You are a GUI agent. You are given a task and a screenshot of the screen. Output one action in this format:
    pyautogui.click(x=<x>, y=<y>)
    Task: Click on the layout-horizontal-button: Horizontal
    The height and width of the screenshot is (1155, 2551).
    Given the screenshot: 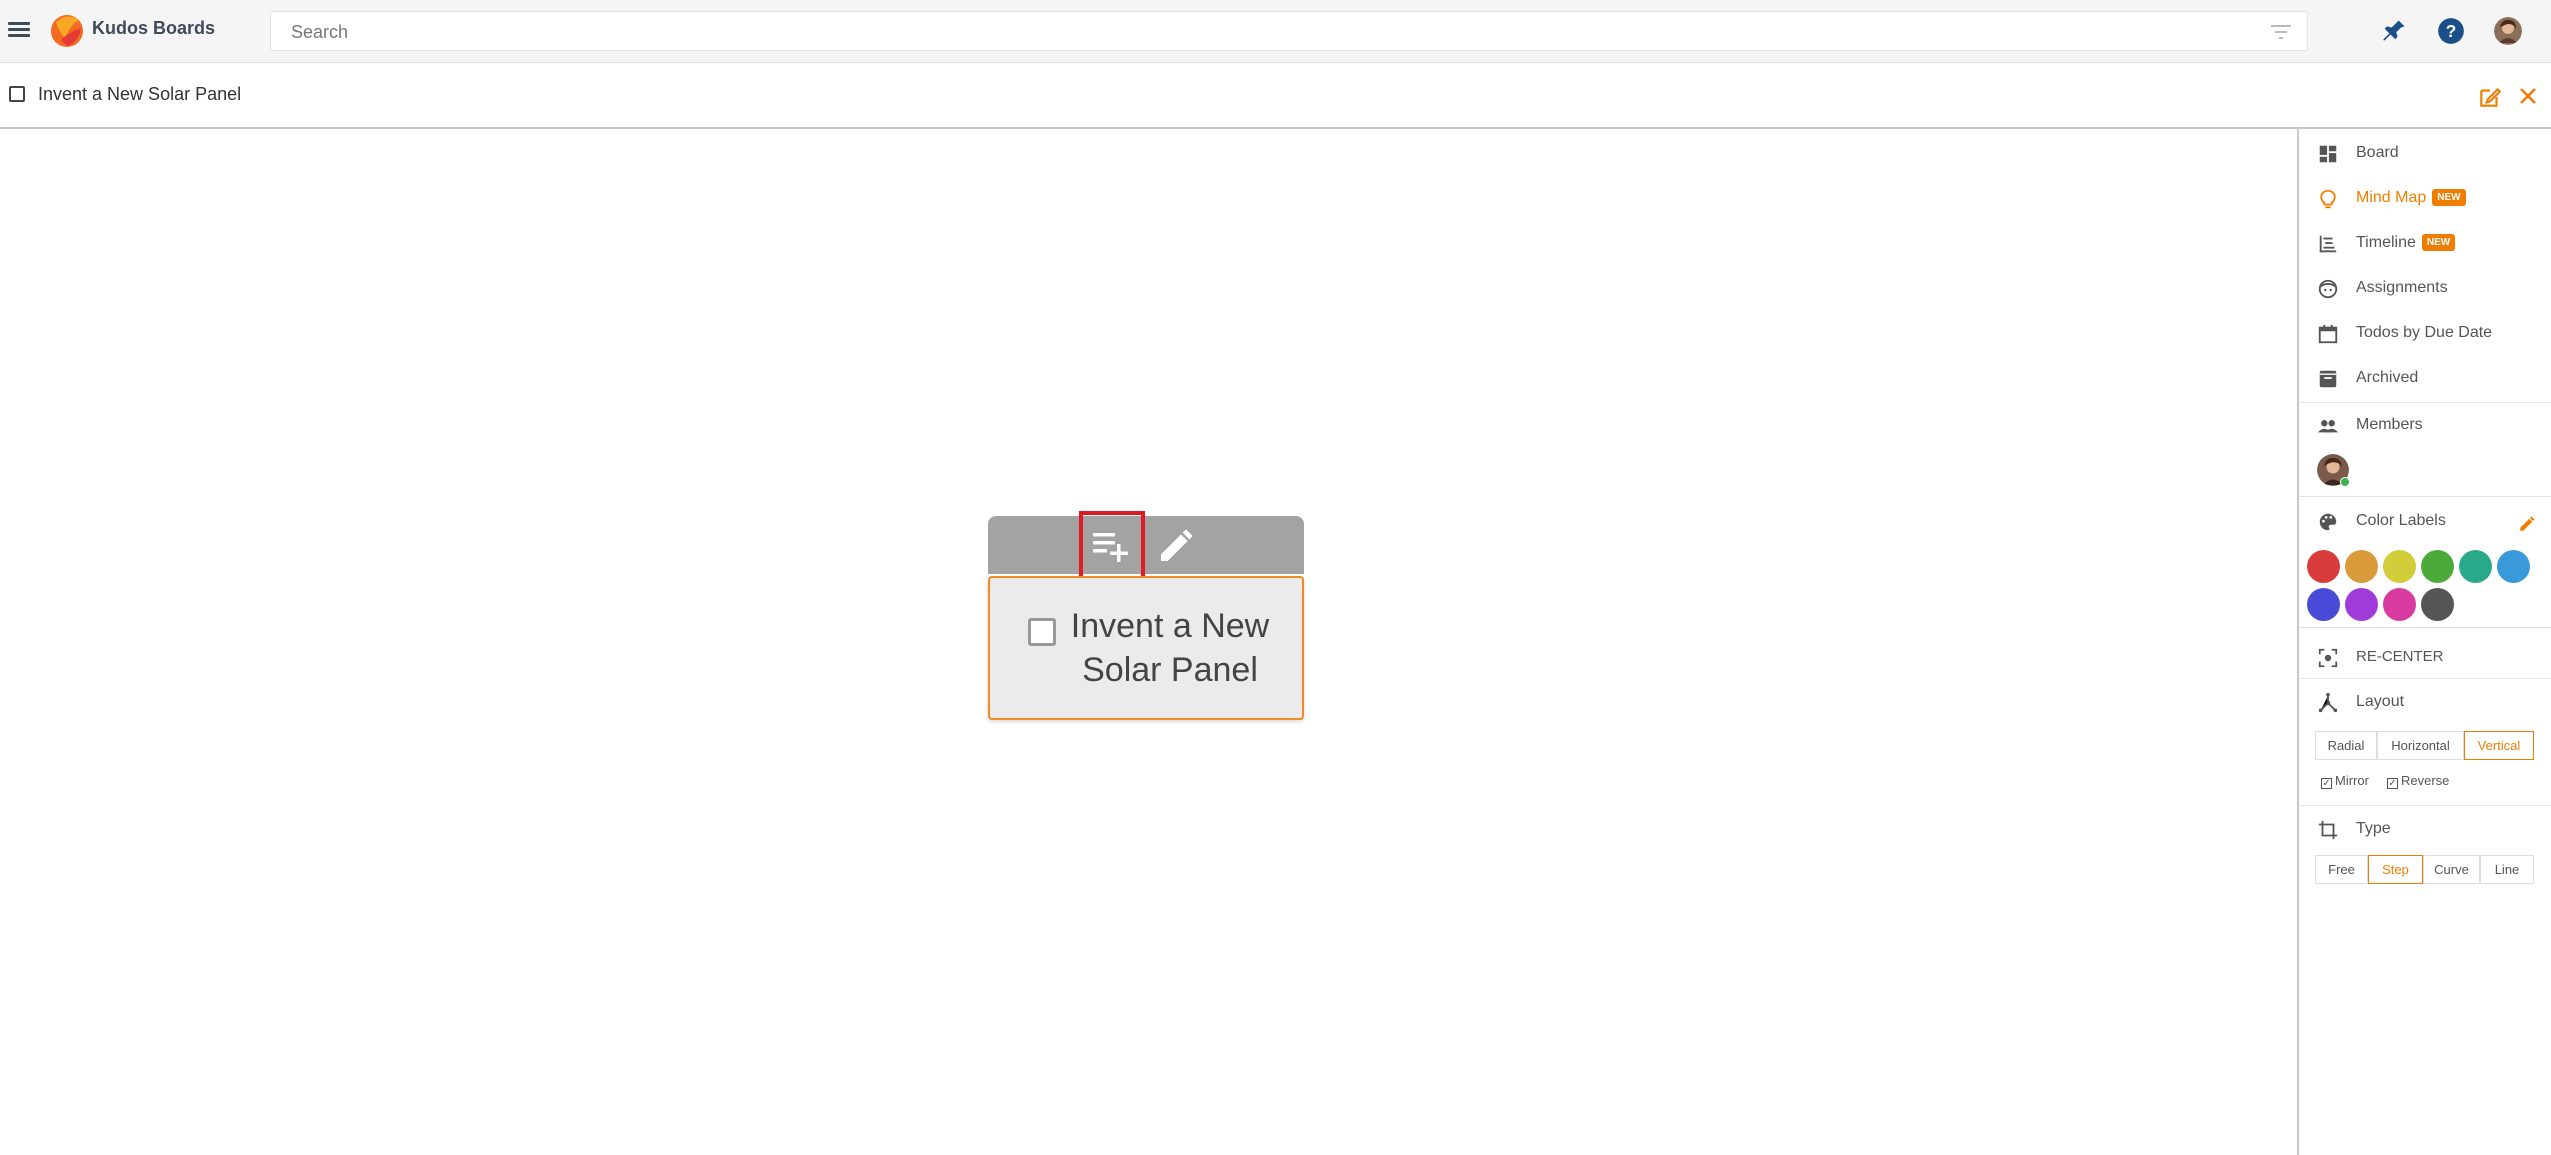 What is the action you would take?
    pyautogui.click(x=2420, y=745)
    